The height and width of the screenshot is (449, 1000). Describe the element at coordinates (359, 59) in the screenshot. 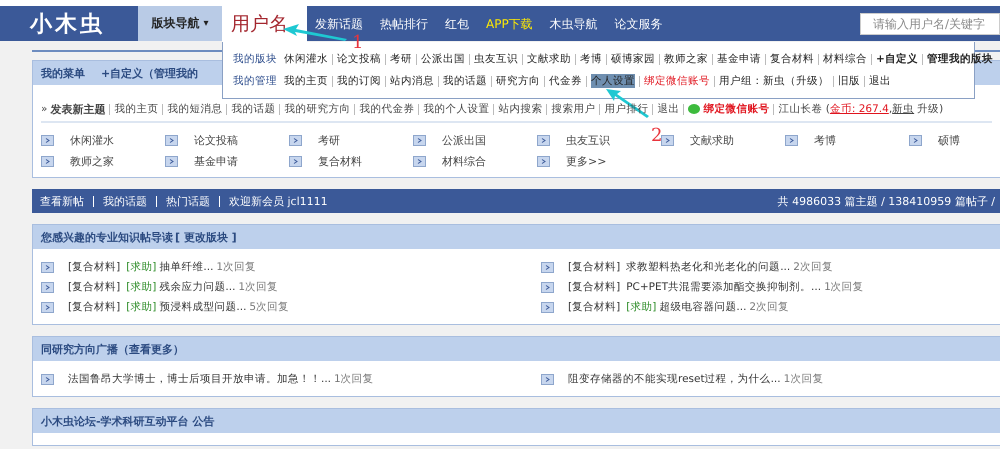

I see `menu-link: 论文投稿` at that location.